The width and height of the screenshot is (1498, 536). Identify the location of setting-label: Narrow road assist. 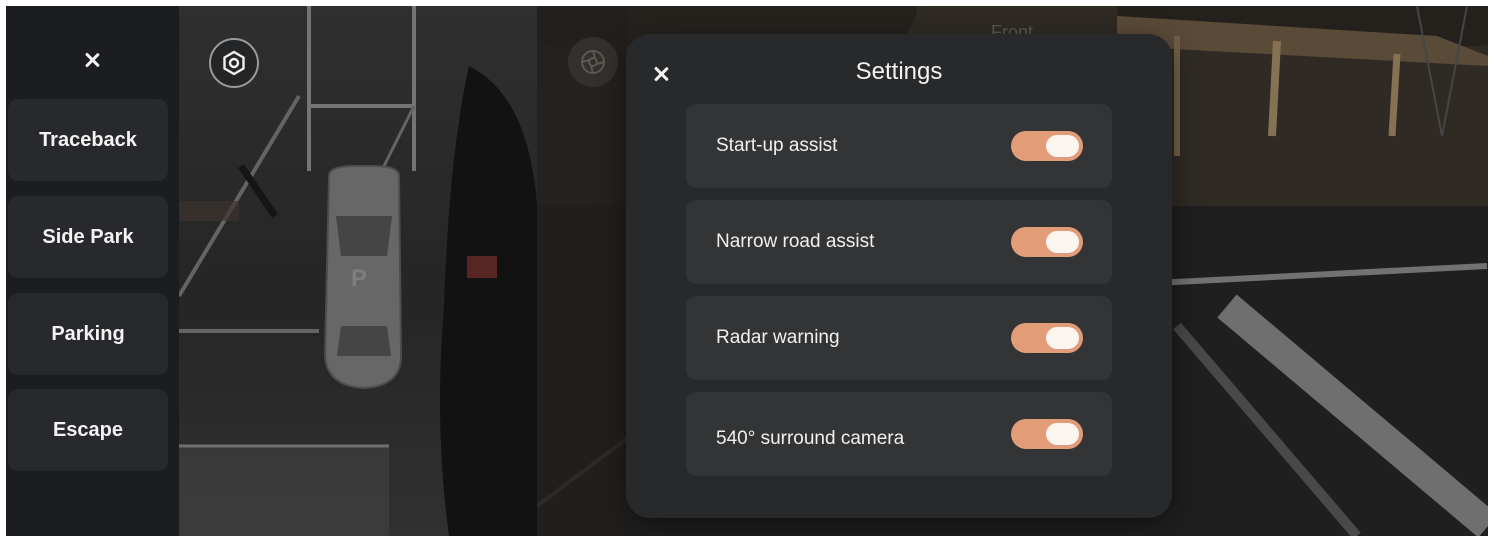
(795, 241).